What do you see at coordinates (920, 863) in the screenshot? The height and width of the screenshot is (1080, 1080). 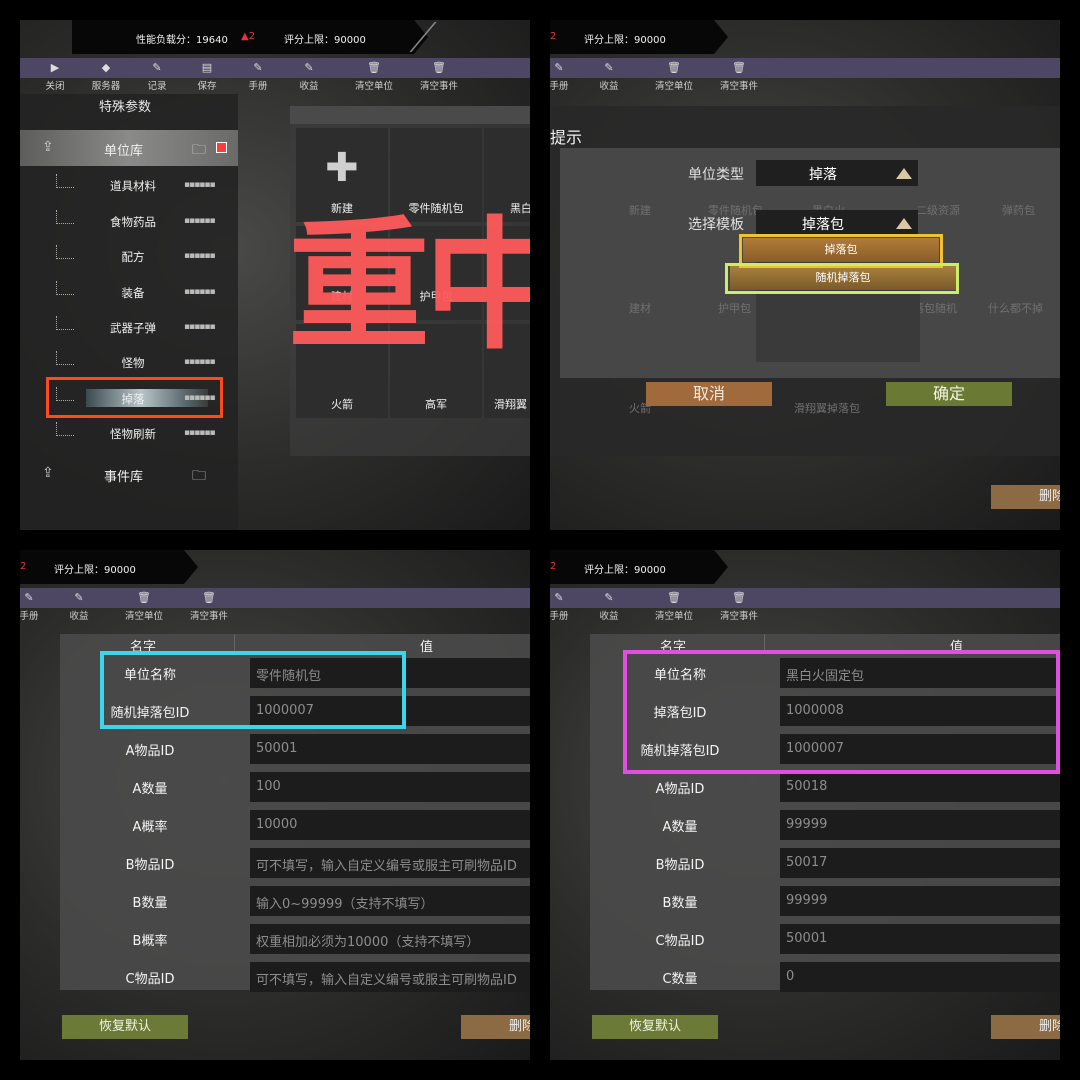 I see `value-field: 50017` at bounding box center [920, 863].